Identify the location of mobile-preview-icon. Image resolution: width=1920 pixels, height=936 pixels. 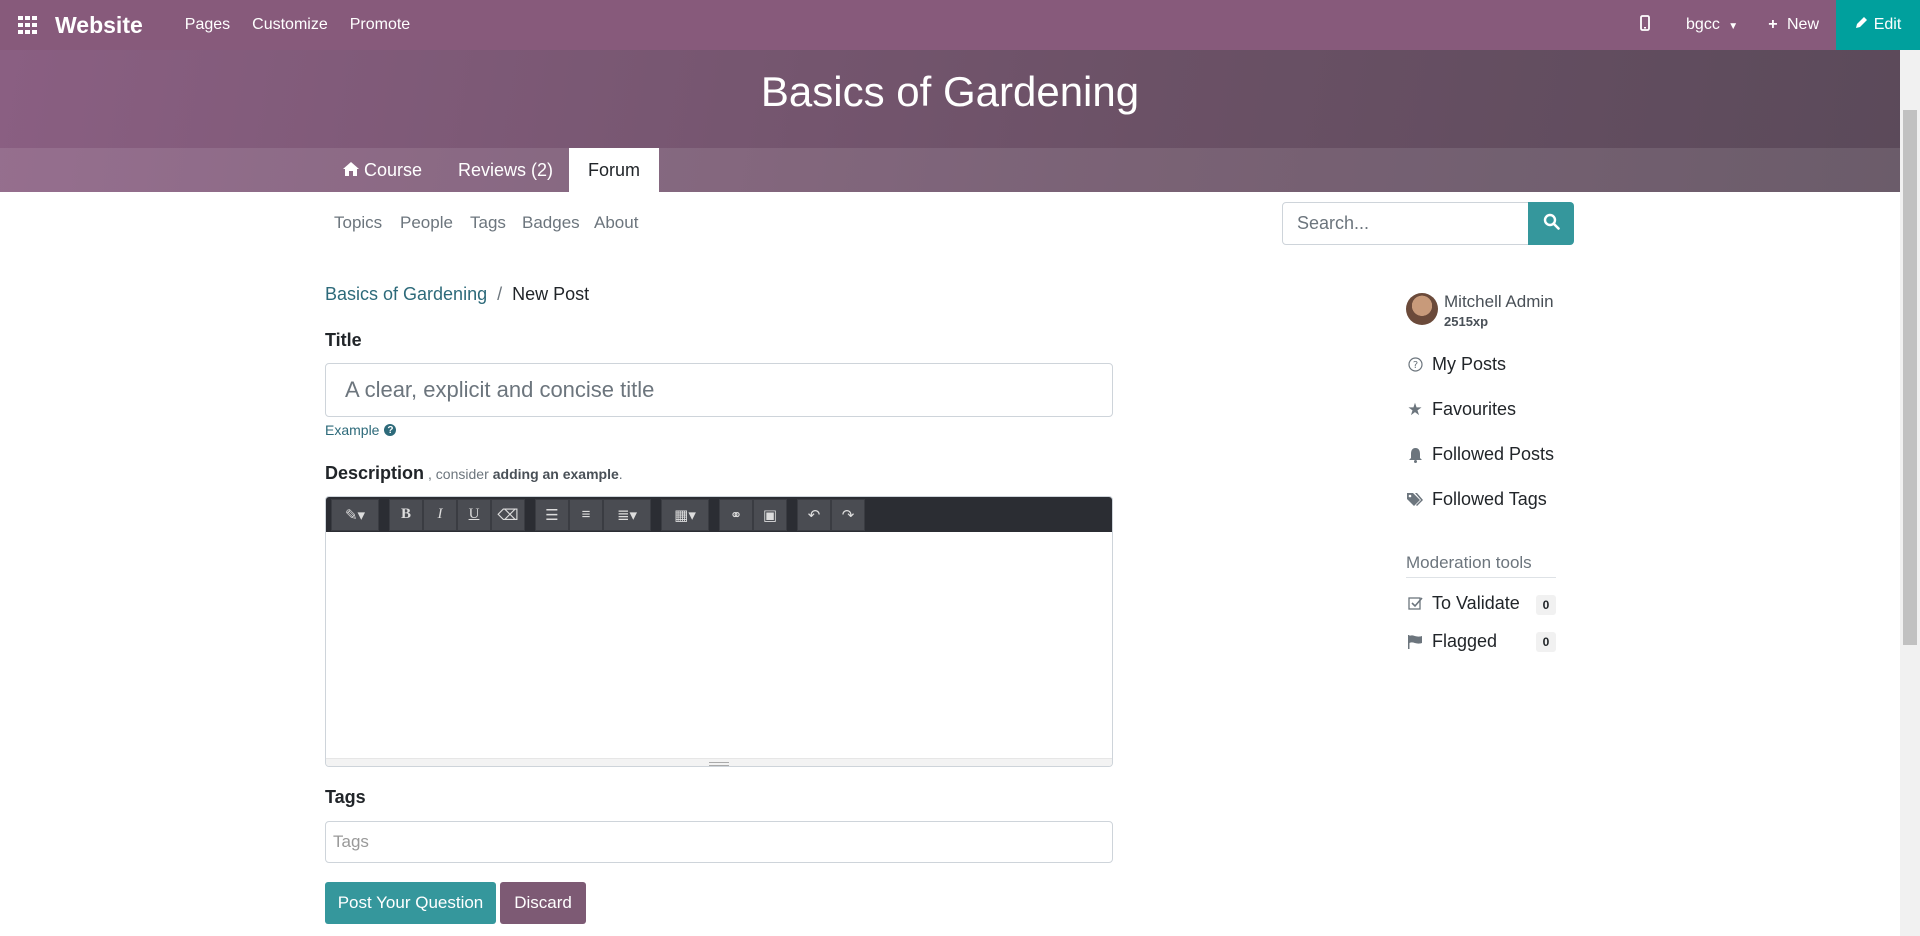
(1645, 25).